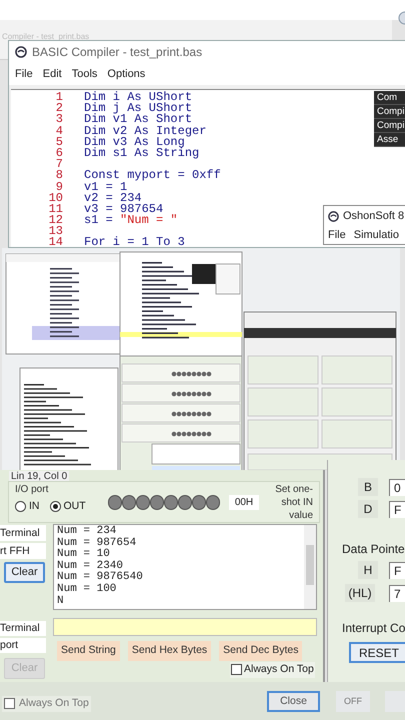  Describe the element at coordinates (368, 509) in the screenshot. I see `register-label: D` at that location.